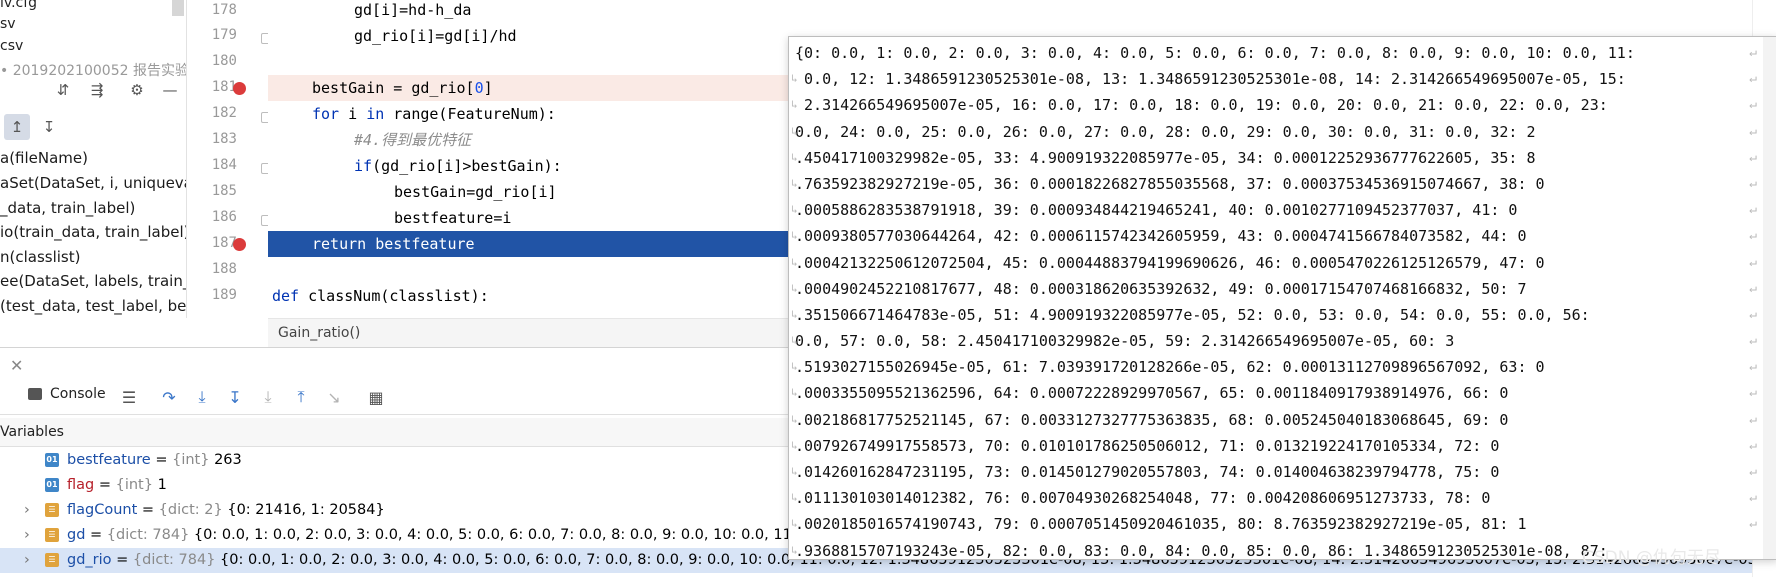  Describe the element at coordinates (334, 397) in the screenshot. I see `run-to-cursor-icon: ↘` at that location.